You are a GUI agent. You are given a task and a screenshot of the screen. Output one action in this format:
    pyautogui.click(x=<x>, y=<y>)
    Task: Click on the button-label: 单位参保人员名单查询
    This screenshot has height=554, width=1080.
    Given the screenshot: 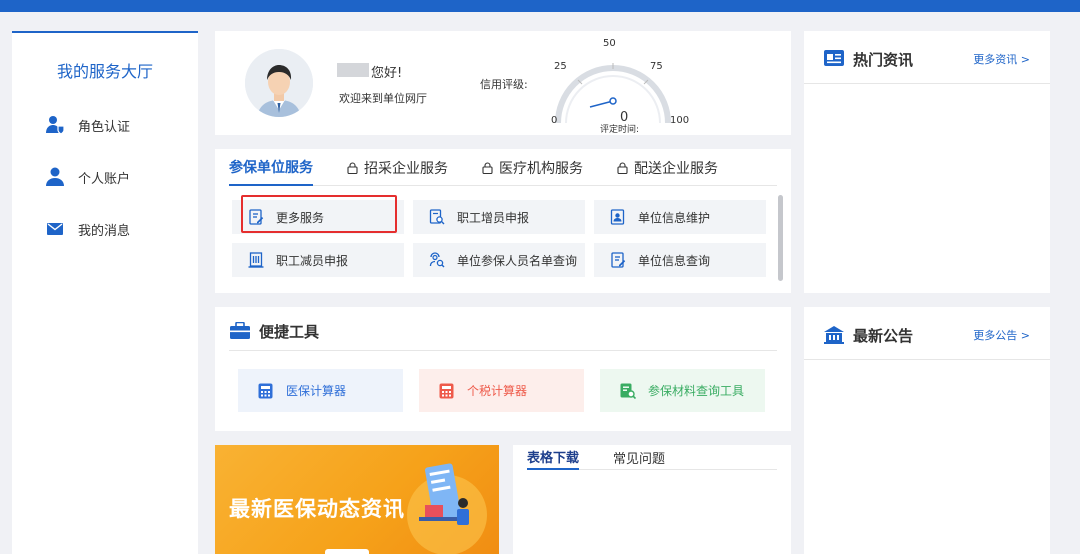 What is the action you would take?
    pyautogui.click(x=517, y=260)
    